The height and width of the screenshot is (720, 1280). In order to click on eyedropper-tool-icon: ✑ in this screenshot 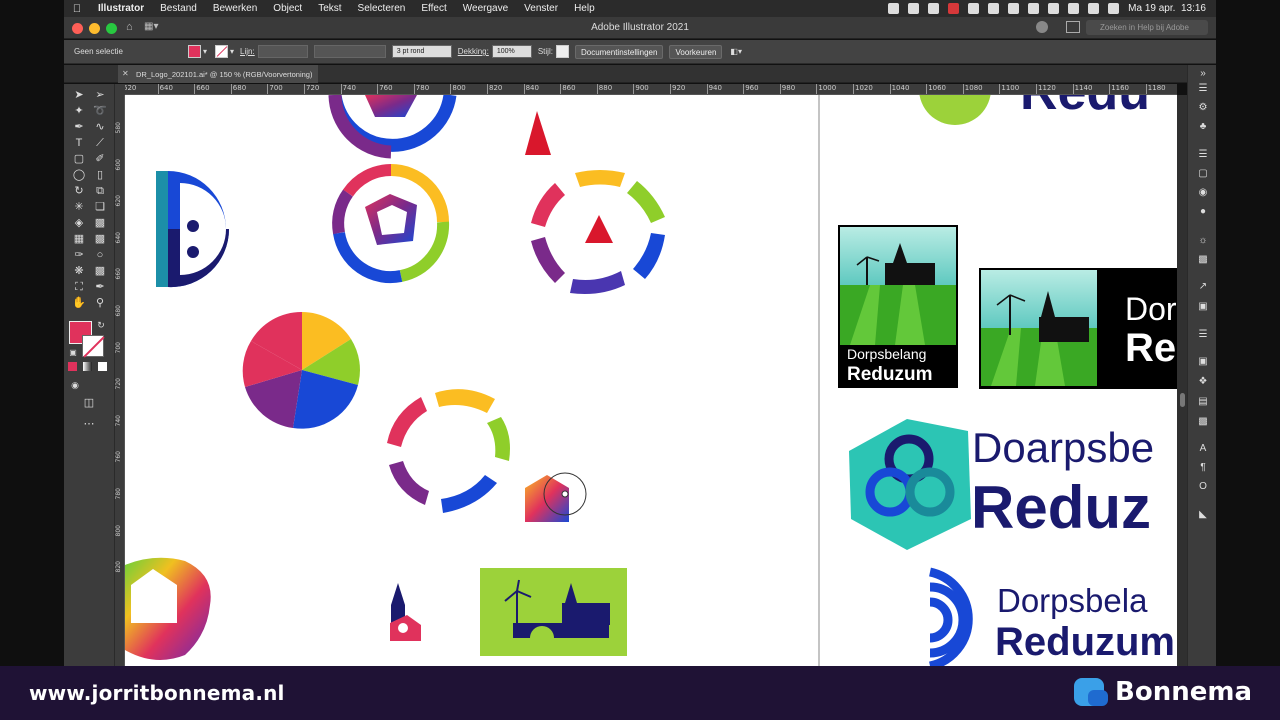, I will do `click(79, 255)`.